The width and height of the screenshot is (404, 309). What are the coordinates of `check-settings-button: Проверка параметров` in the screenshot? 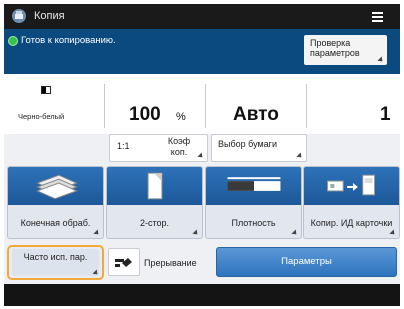 It's located at (345, 50).